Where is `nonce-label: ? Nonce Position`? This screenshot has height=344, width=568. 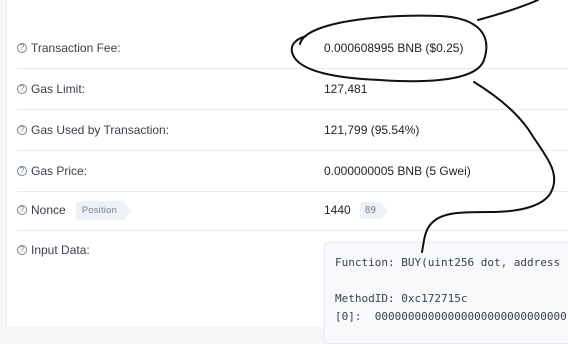
nonce-label: ? Nonce Position is located at coordinates (74, 210).